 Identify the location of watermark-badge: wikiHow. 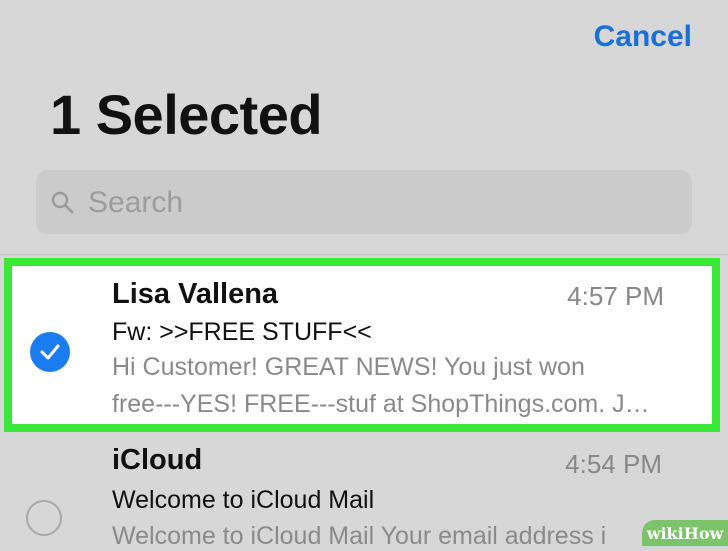
(685, 533).